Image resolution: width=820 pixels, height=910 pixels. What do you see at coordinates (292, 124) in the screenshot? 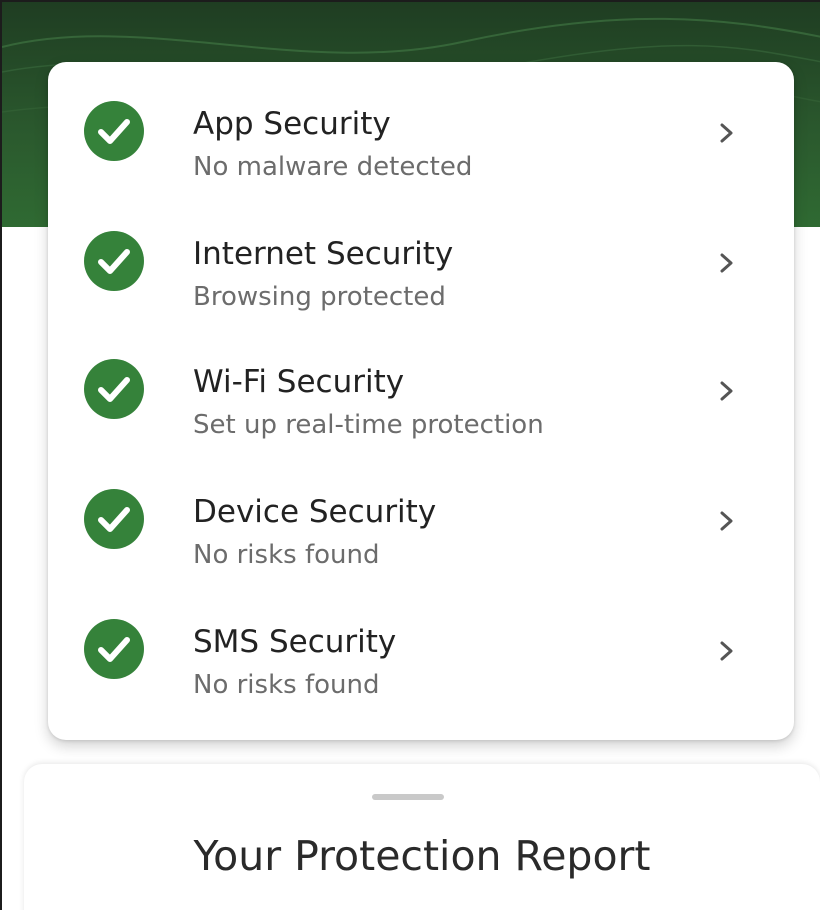
I see `row-title: App Security` at bounding box center [292, 124].